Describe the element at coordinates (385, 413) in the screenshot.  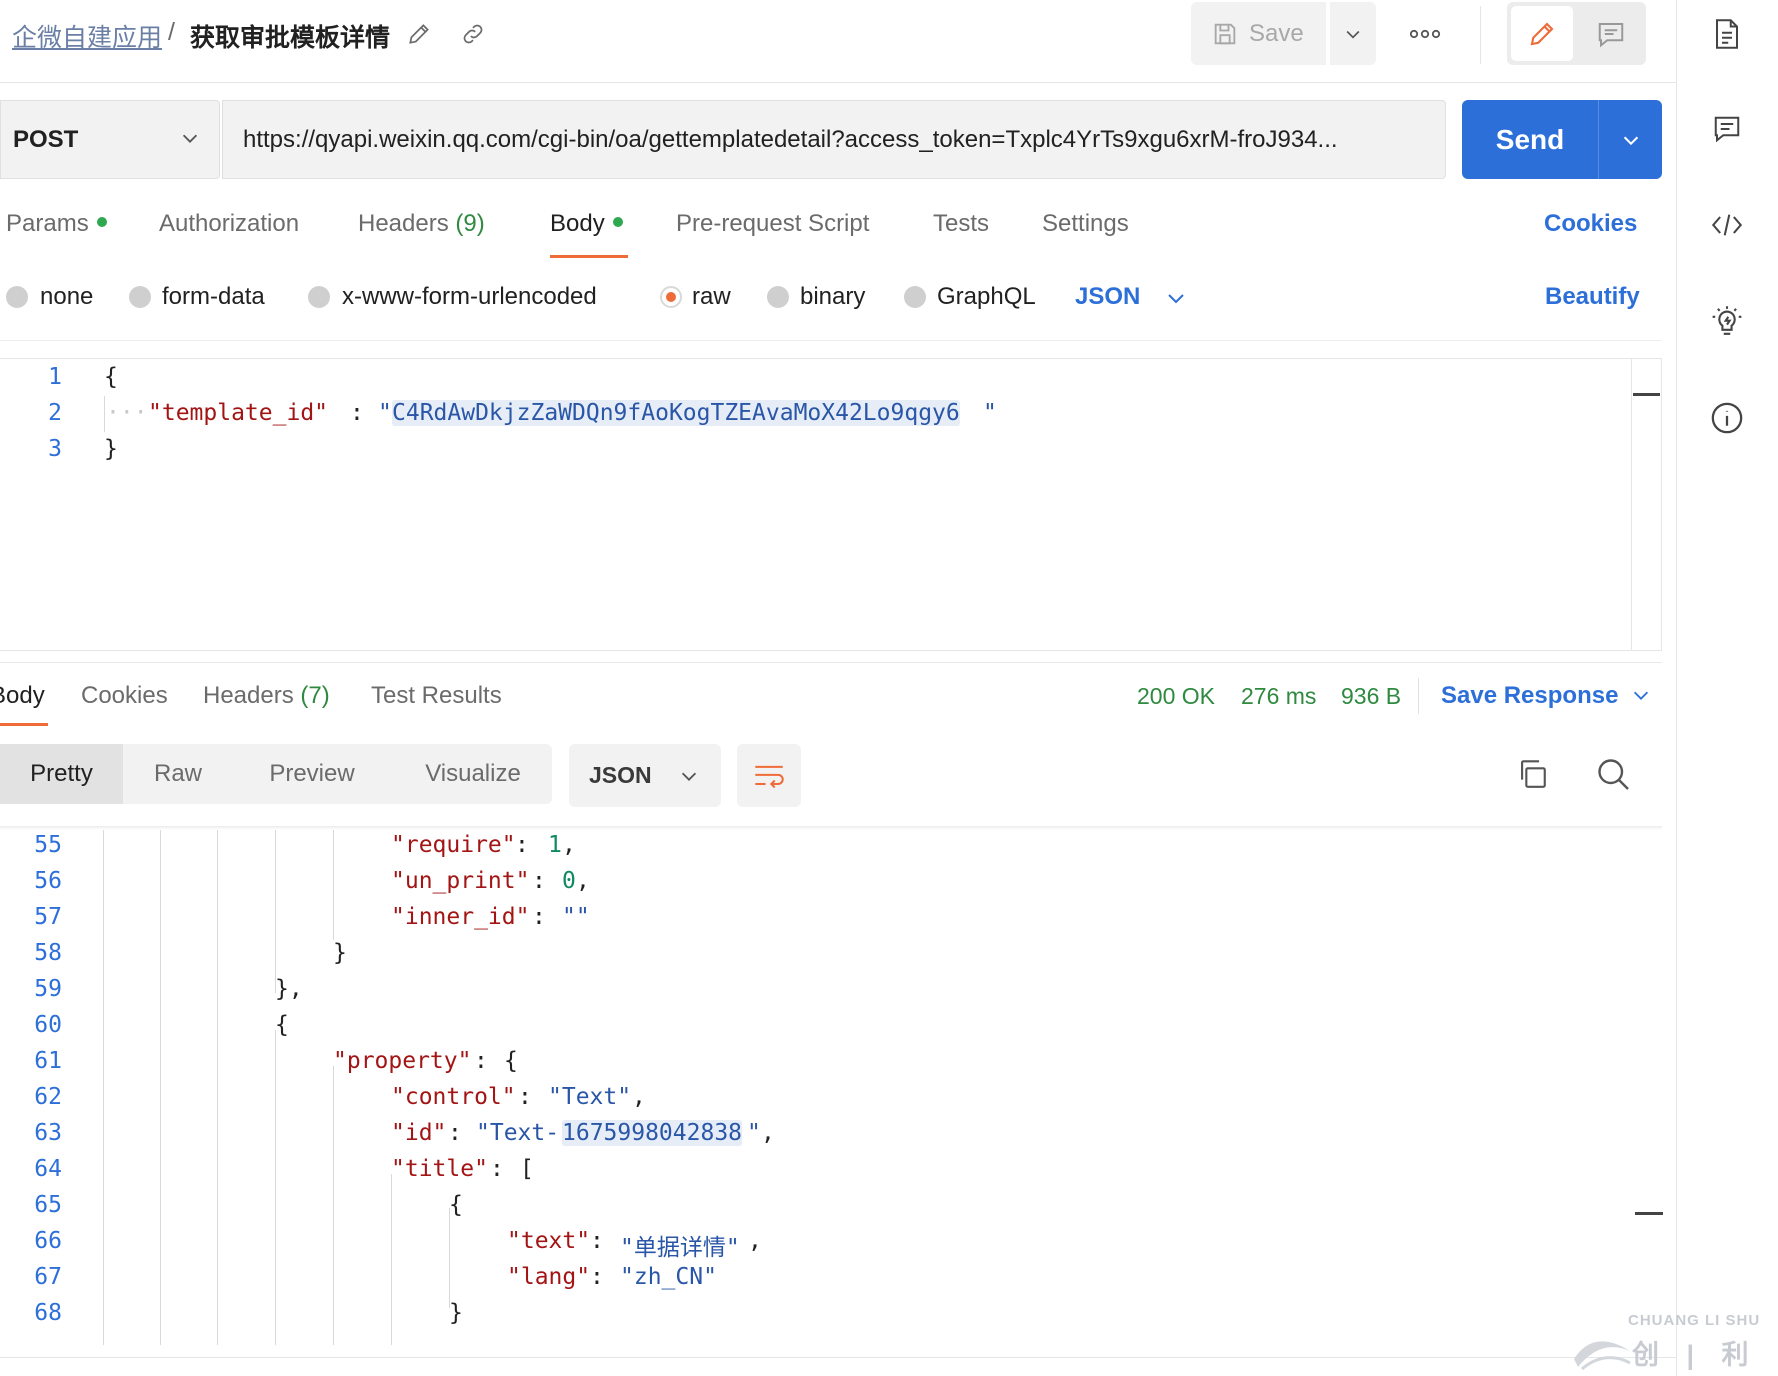
I see `json-string-quote: "` at that location.